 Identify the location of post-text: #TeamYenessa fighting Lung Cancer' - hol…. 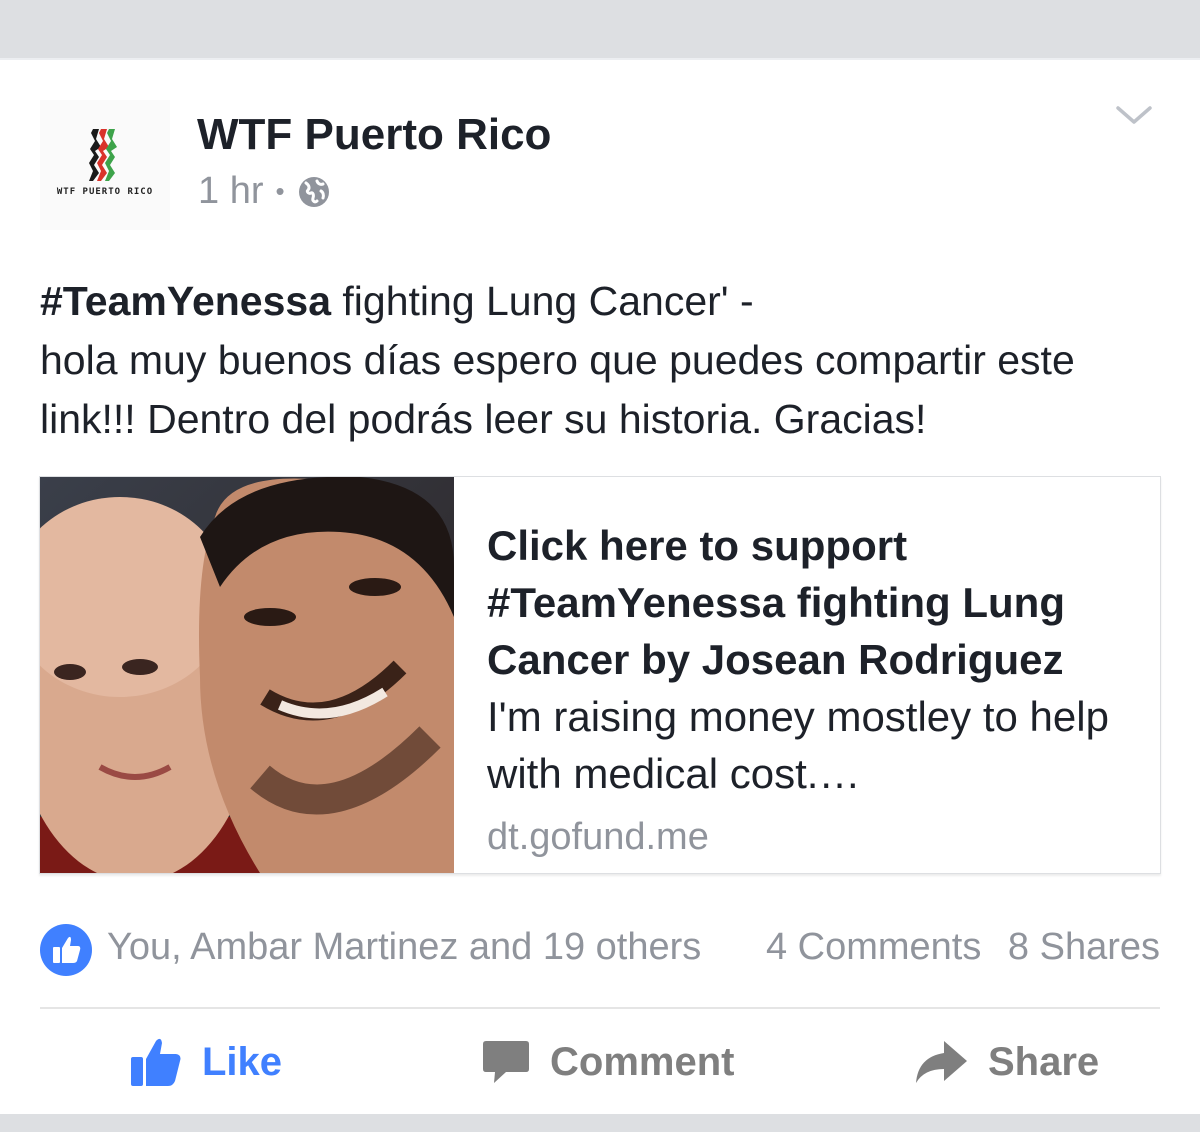
(605, 360).